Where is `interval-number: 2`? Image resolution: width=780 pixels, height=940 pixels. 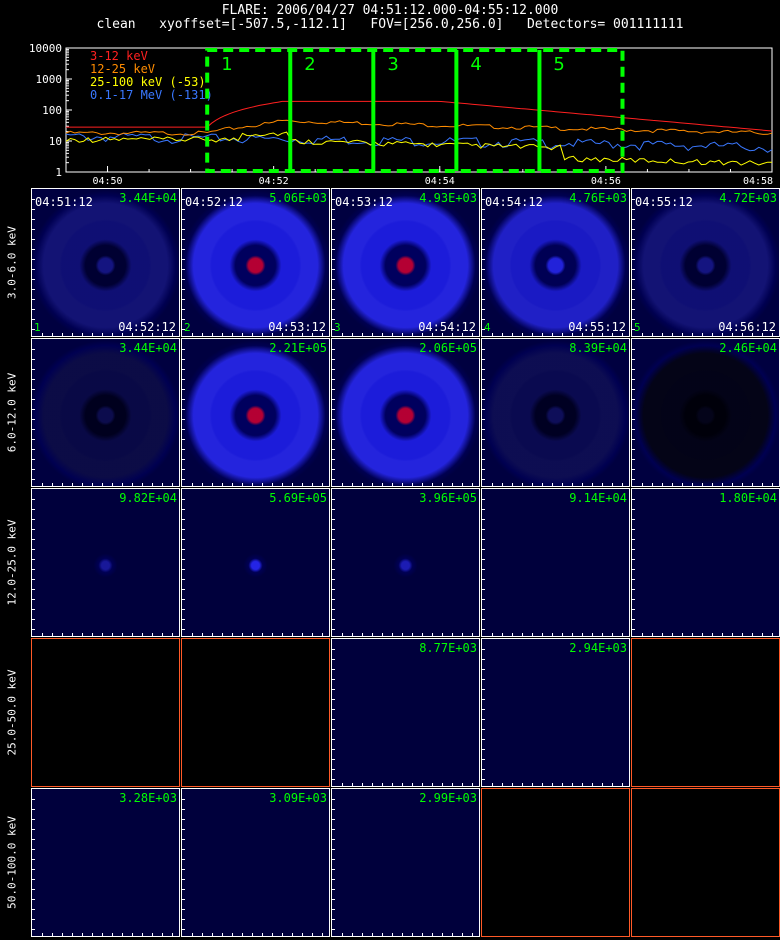
interval-number: 2 is located at coordinates (309, 64).